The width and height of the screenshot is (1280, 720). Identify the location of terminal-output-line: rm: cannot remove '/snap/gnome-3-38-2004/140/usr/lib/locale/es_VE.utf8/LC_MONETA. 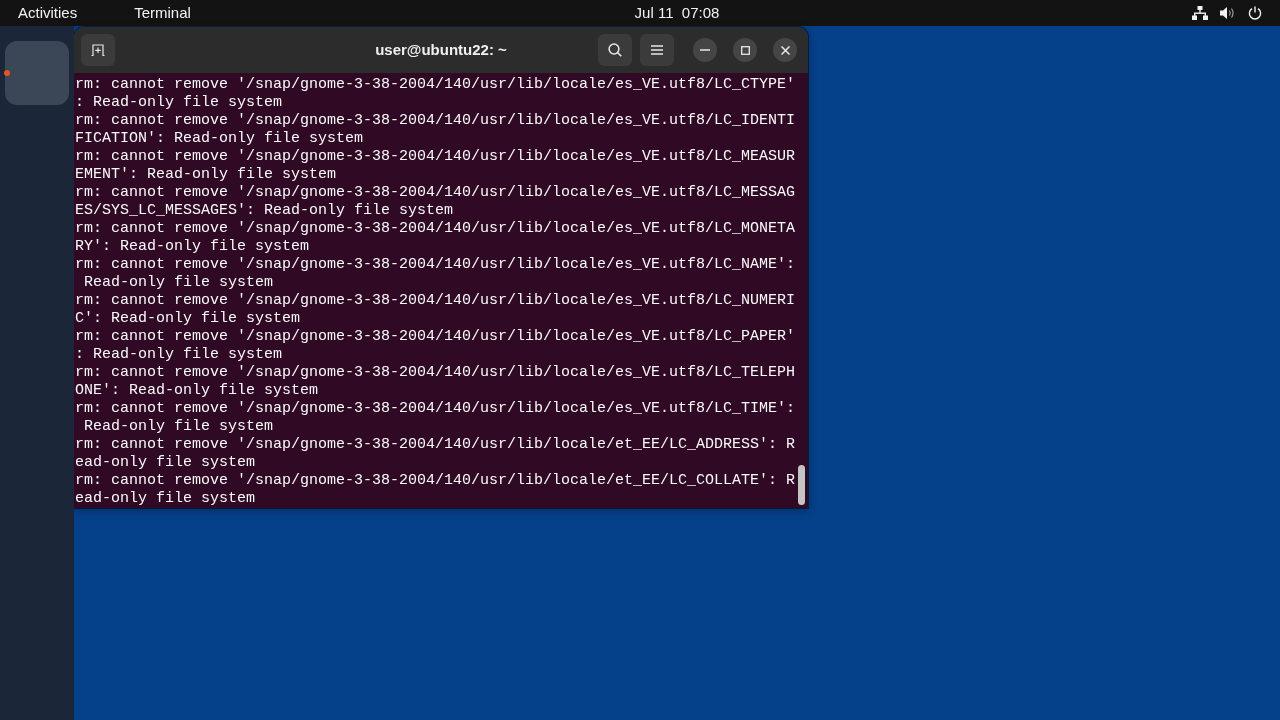
(435, 229).